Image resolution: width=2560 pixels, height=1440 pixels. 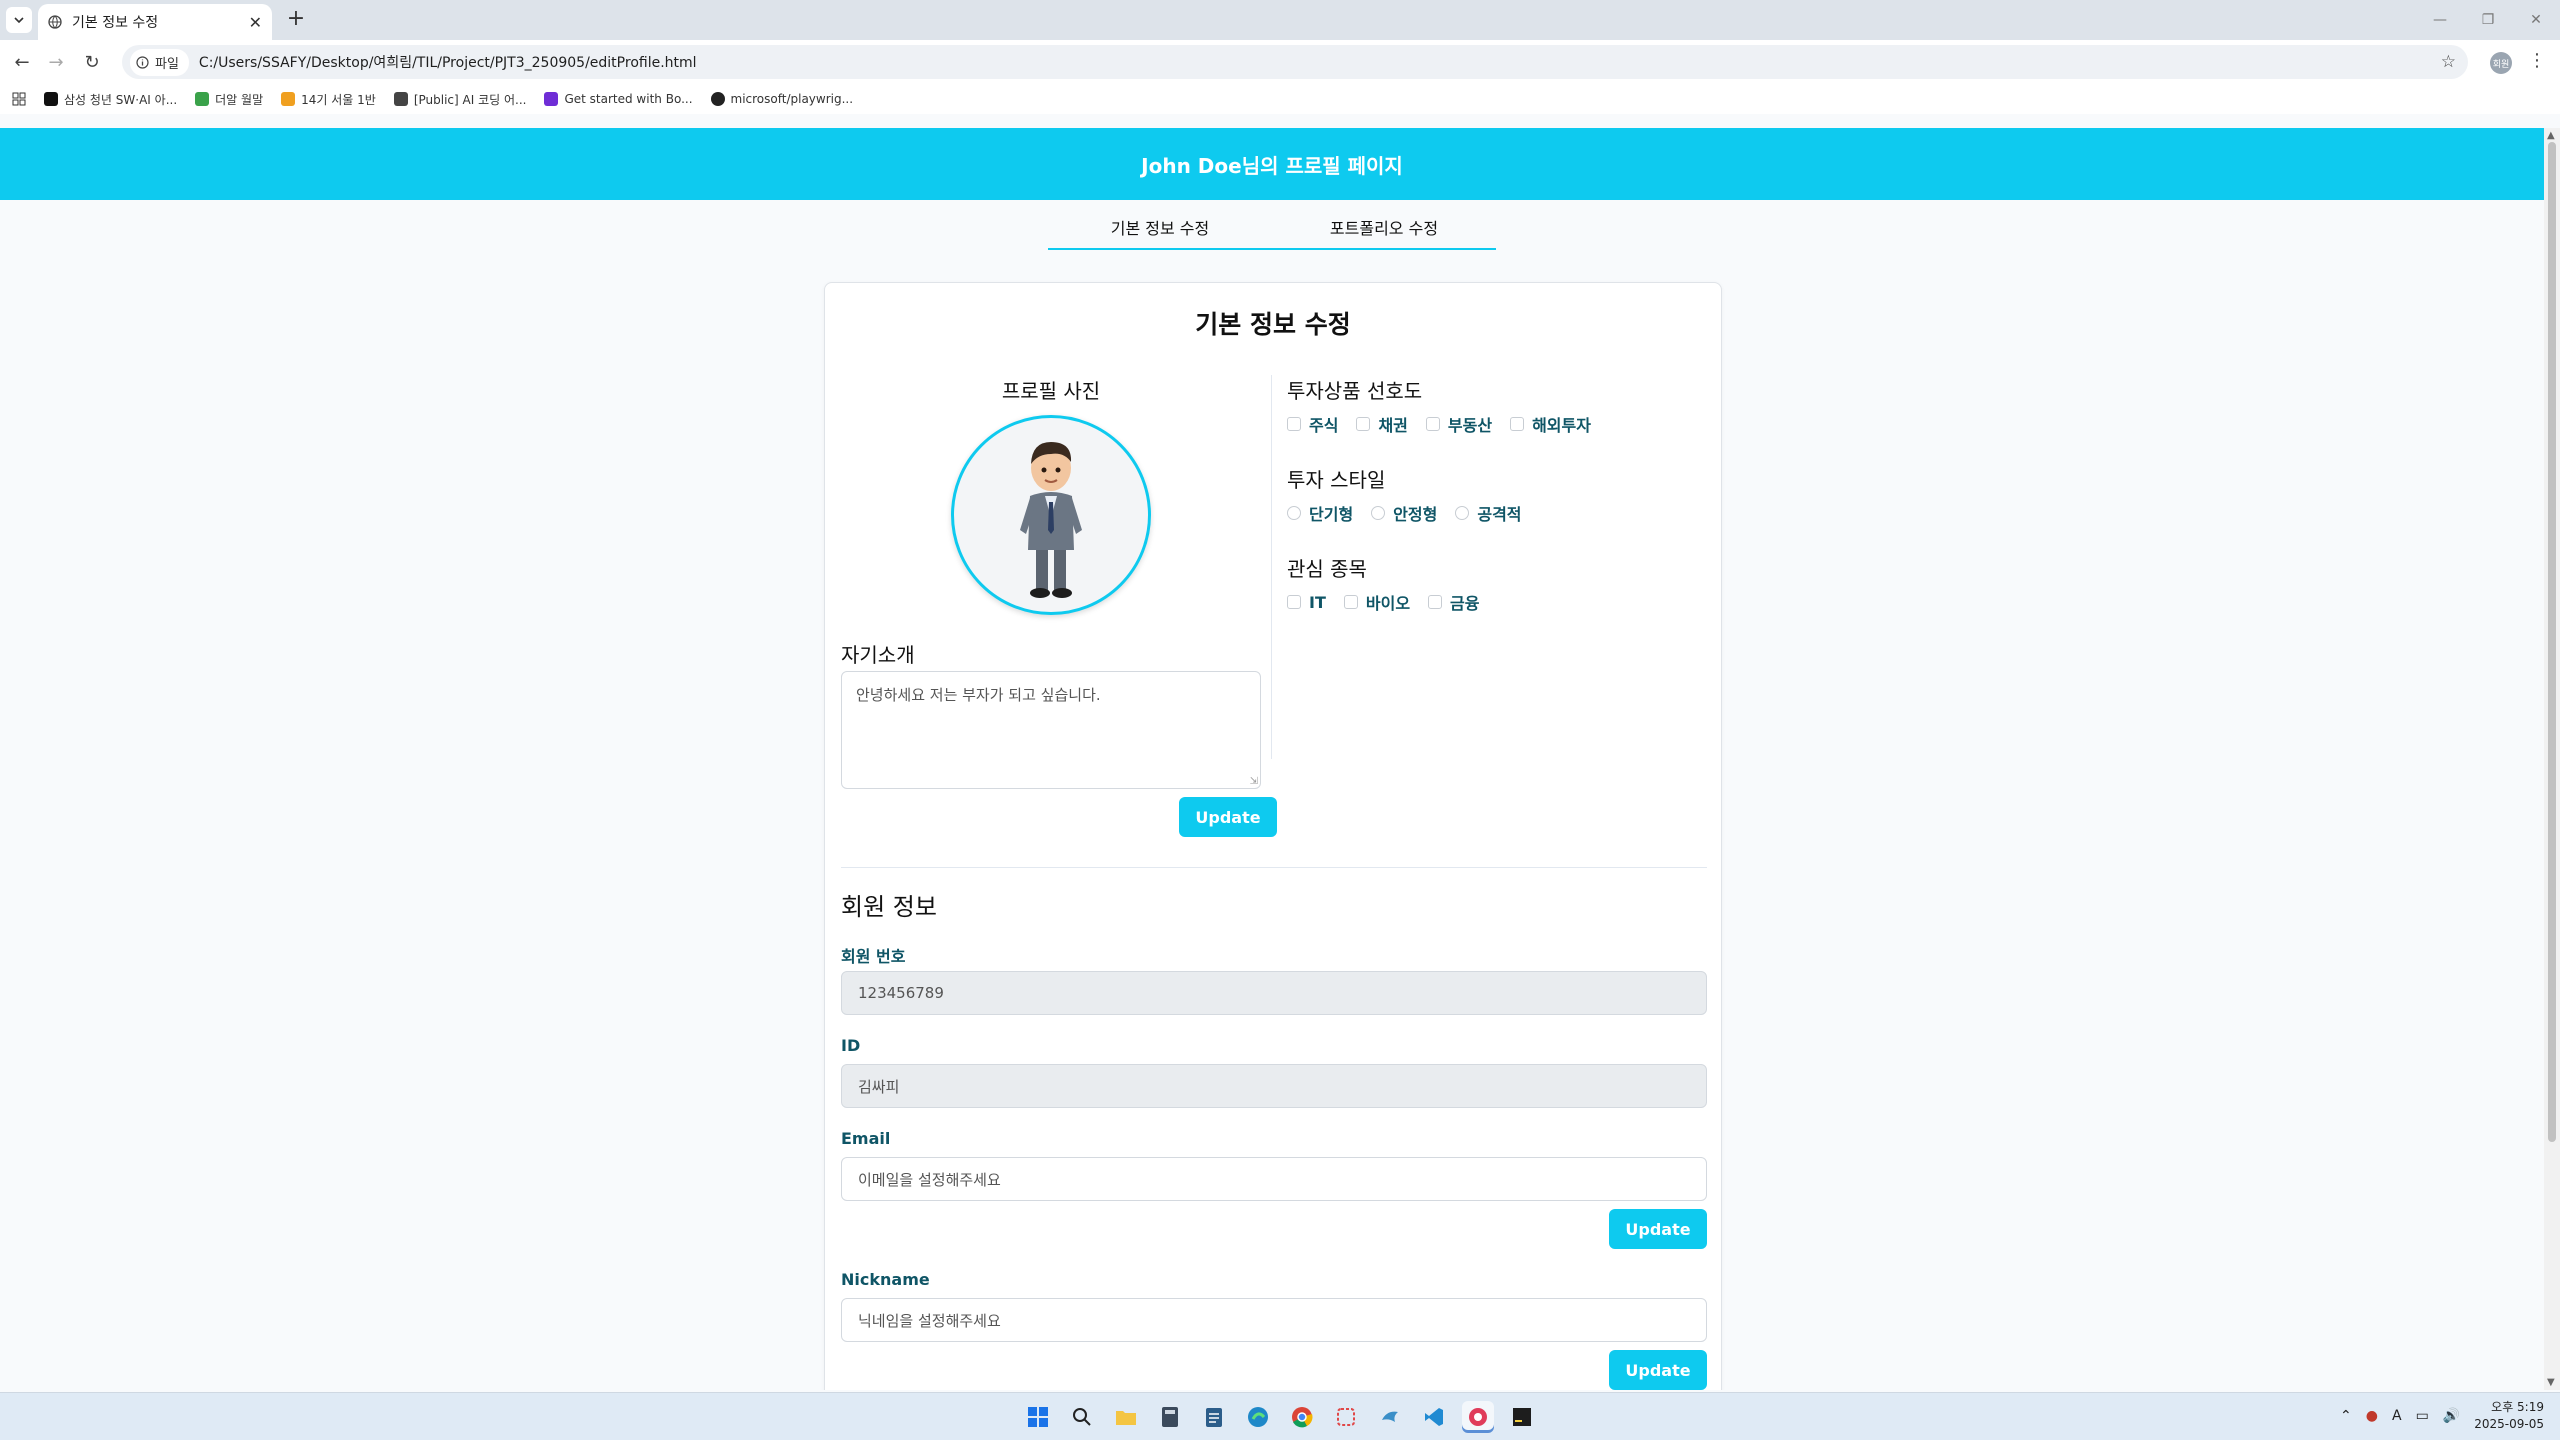 I want to click on member-number-field: 123456789, so click(x=1274, y=993).